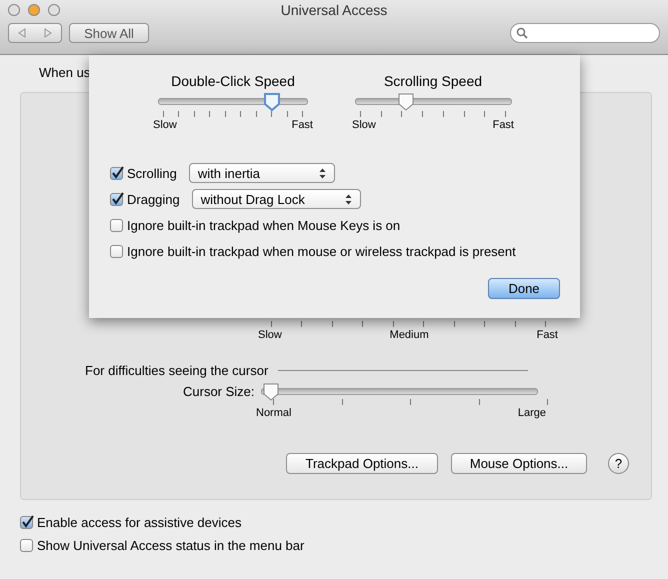  What do you see at coordinates (22, 33) in the screenshot?
I see `back-icon` at bounding box center [22, 33].